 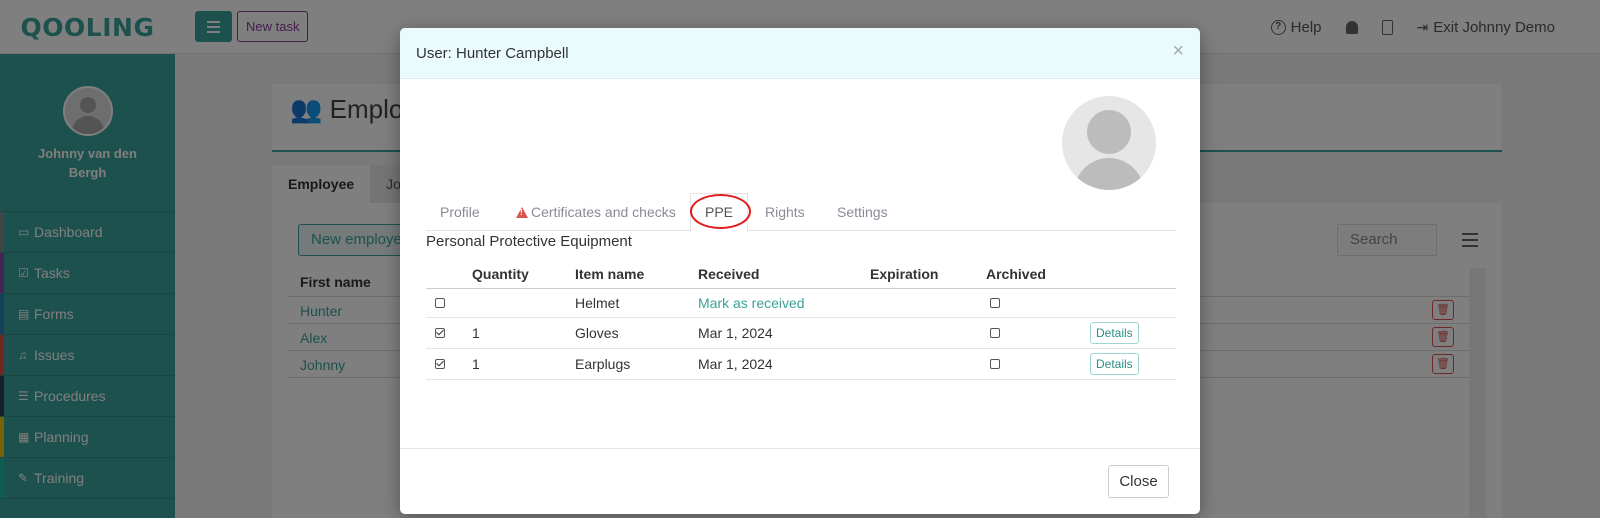 What do you see at coordinates (492, 53) in the screenshot?
I see `modal-title: User: Hunter Campbell` at bounding box center [492, 53].